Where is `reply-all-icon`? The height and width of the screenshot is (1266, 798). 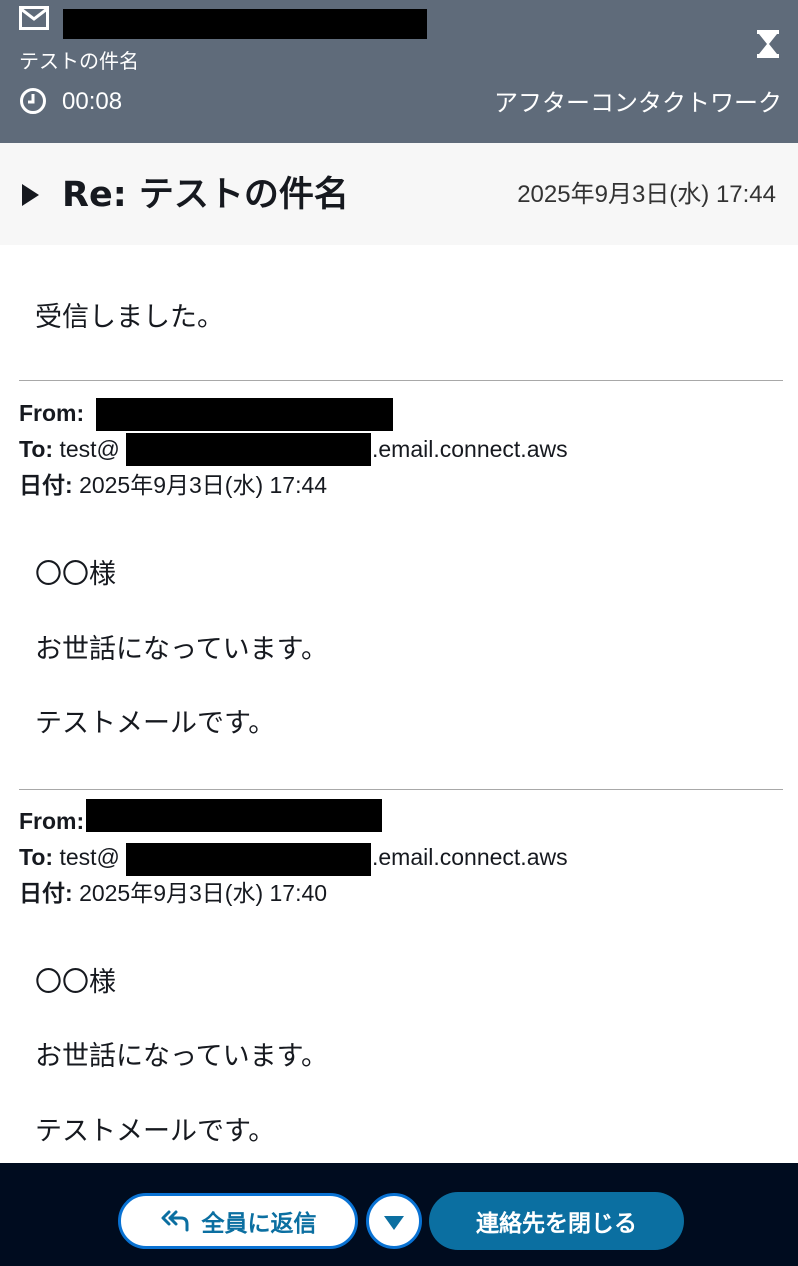 reply-all-icon is located at coordinates (174, 1221).